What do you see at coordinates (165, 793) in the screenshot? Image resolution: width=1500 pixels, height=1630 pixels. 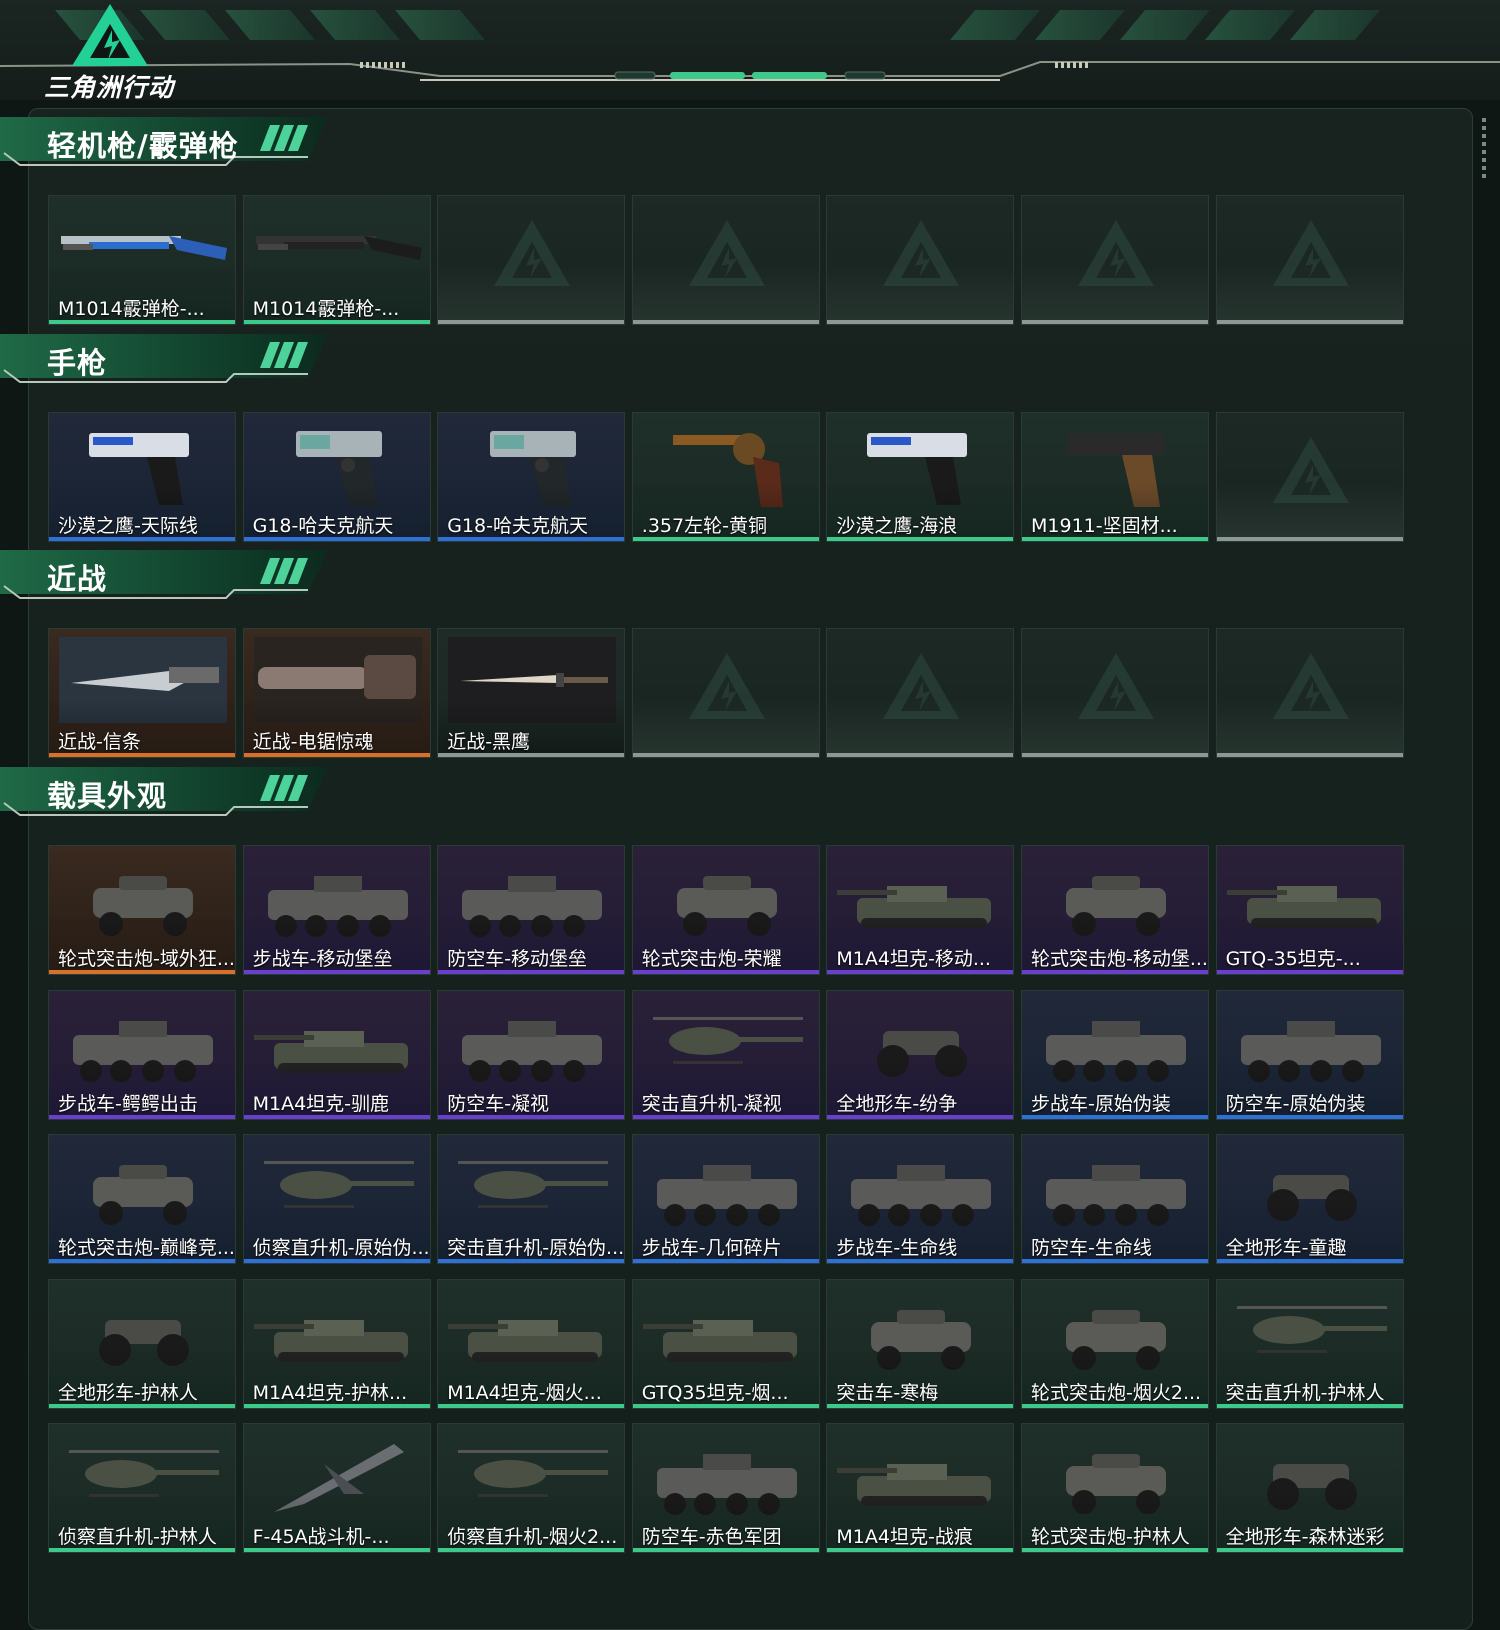 I see `section-header: 载具外观` at bounding box center [165, 793].